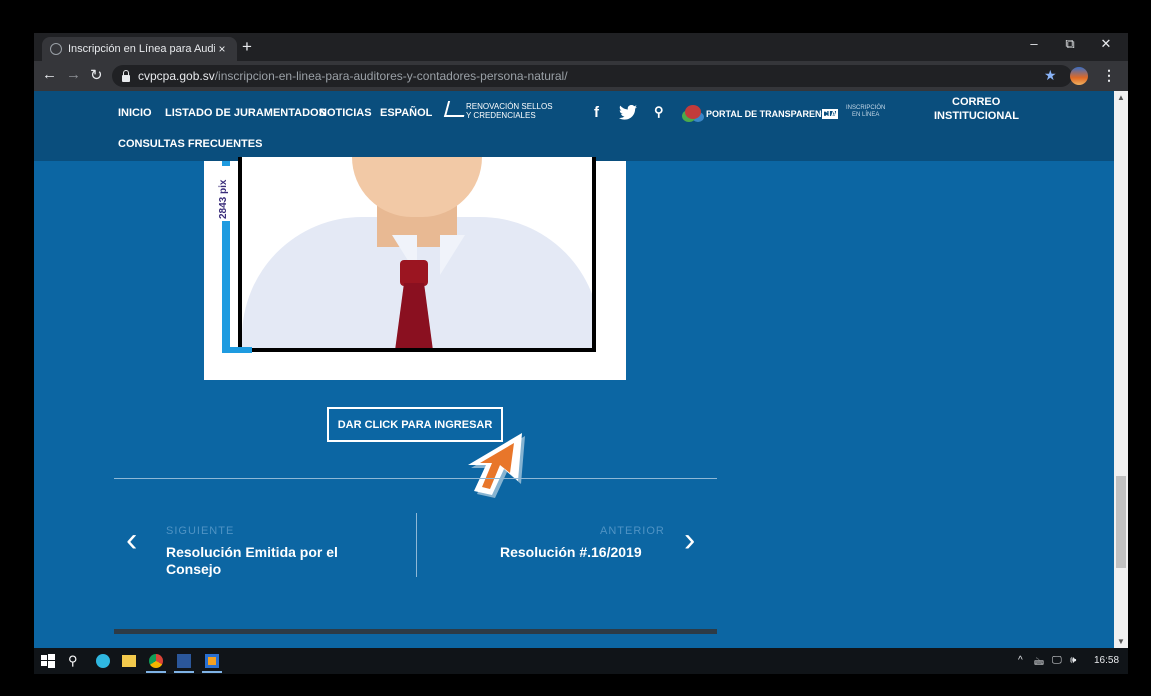 This screenshot has height=696, width=1151. Describe the element at coordinates (659, 112) in the screenshot. I see `search-icon: ⚲` at that location.